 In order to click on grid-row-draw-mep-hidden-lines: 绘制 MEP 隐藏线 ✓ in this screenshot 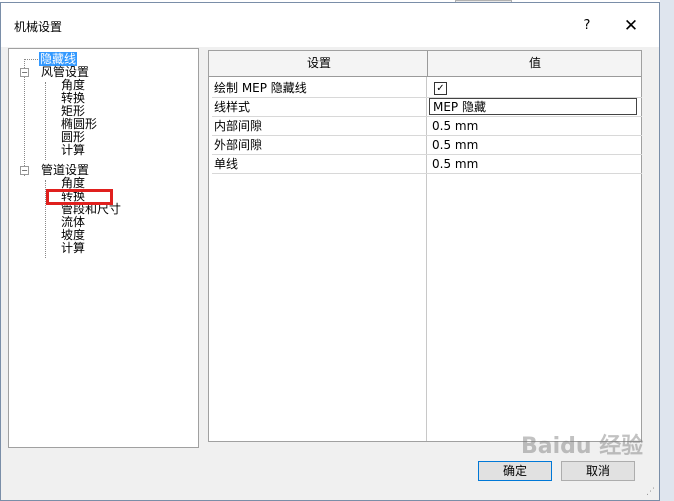, I will do `click(427, 88)`.